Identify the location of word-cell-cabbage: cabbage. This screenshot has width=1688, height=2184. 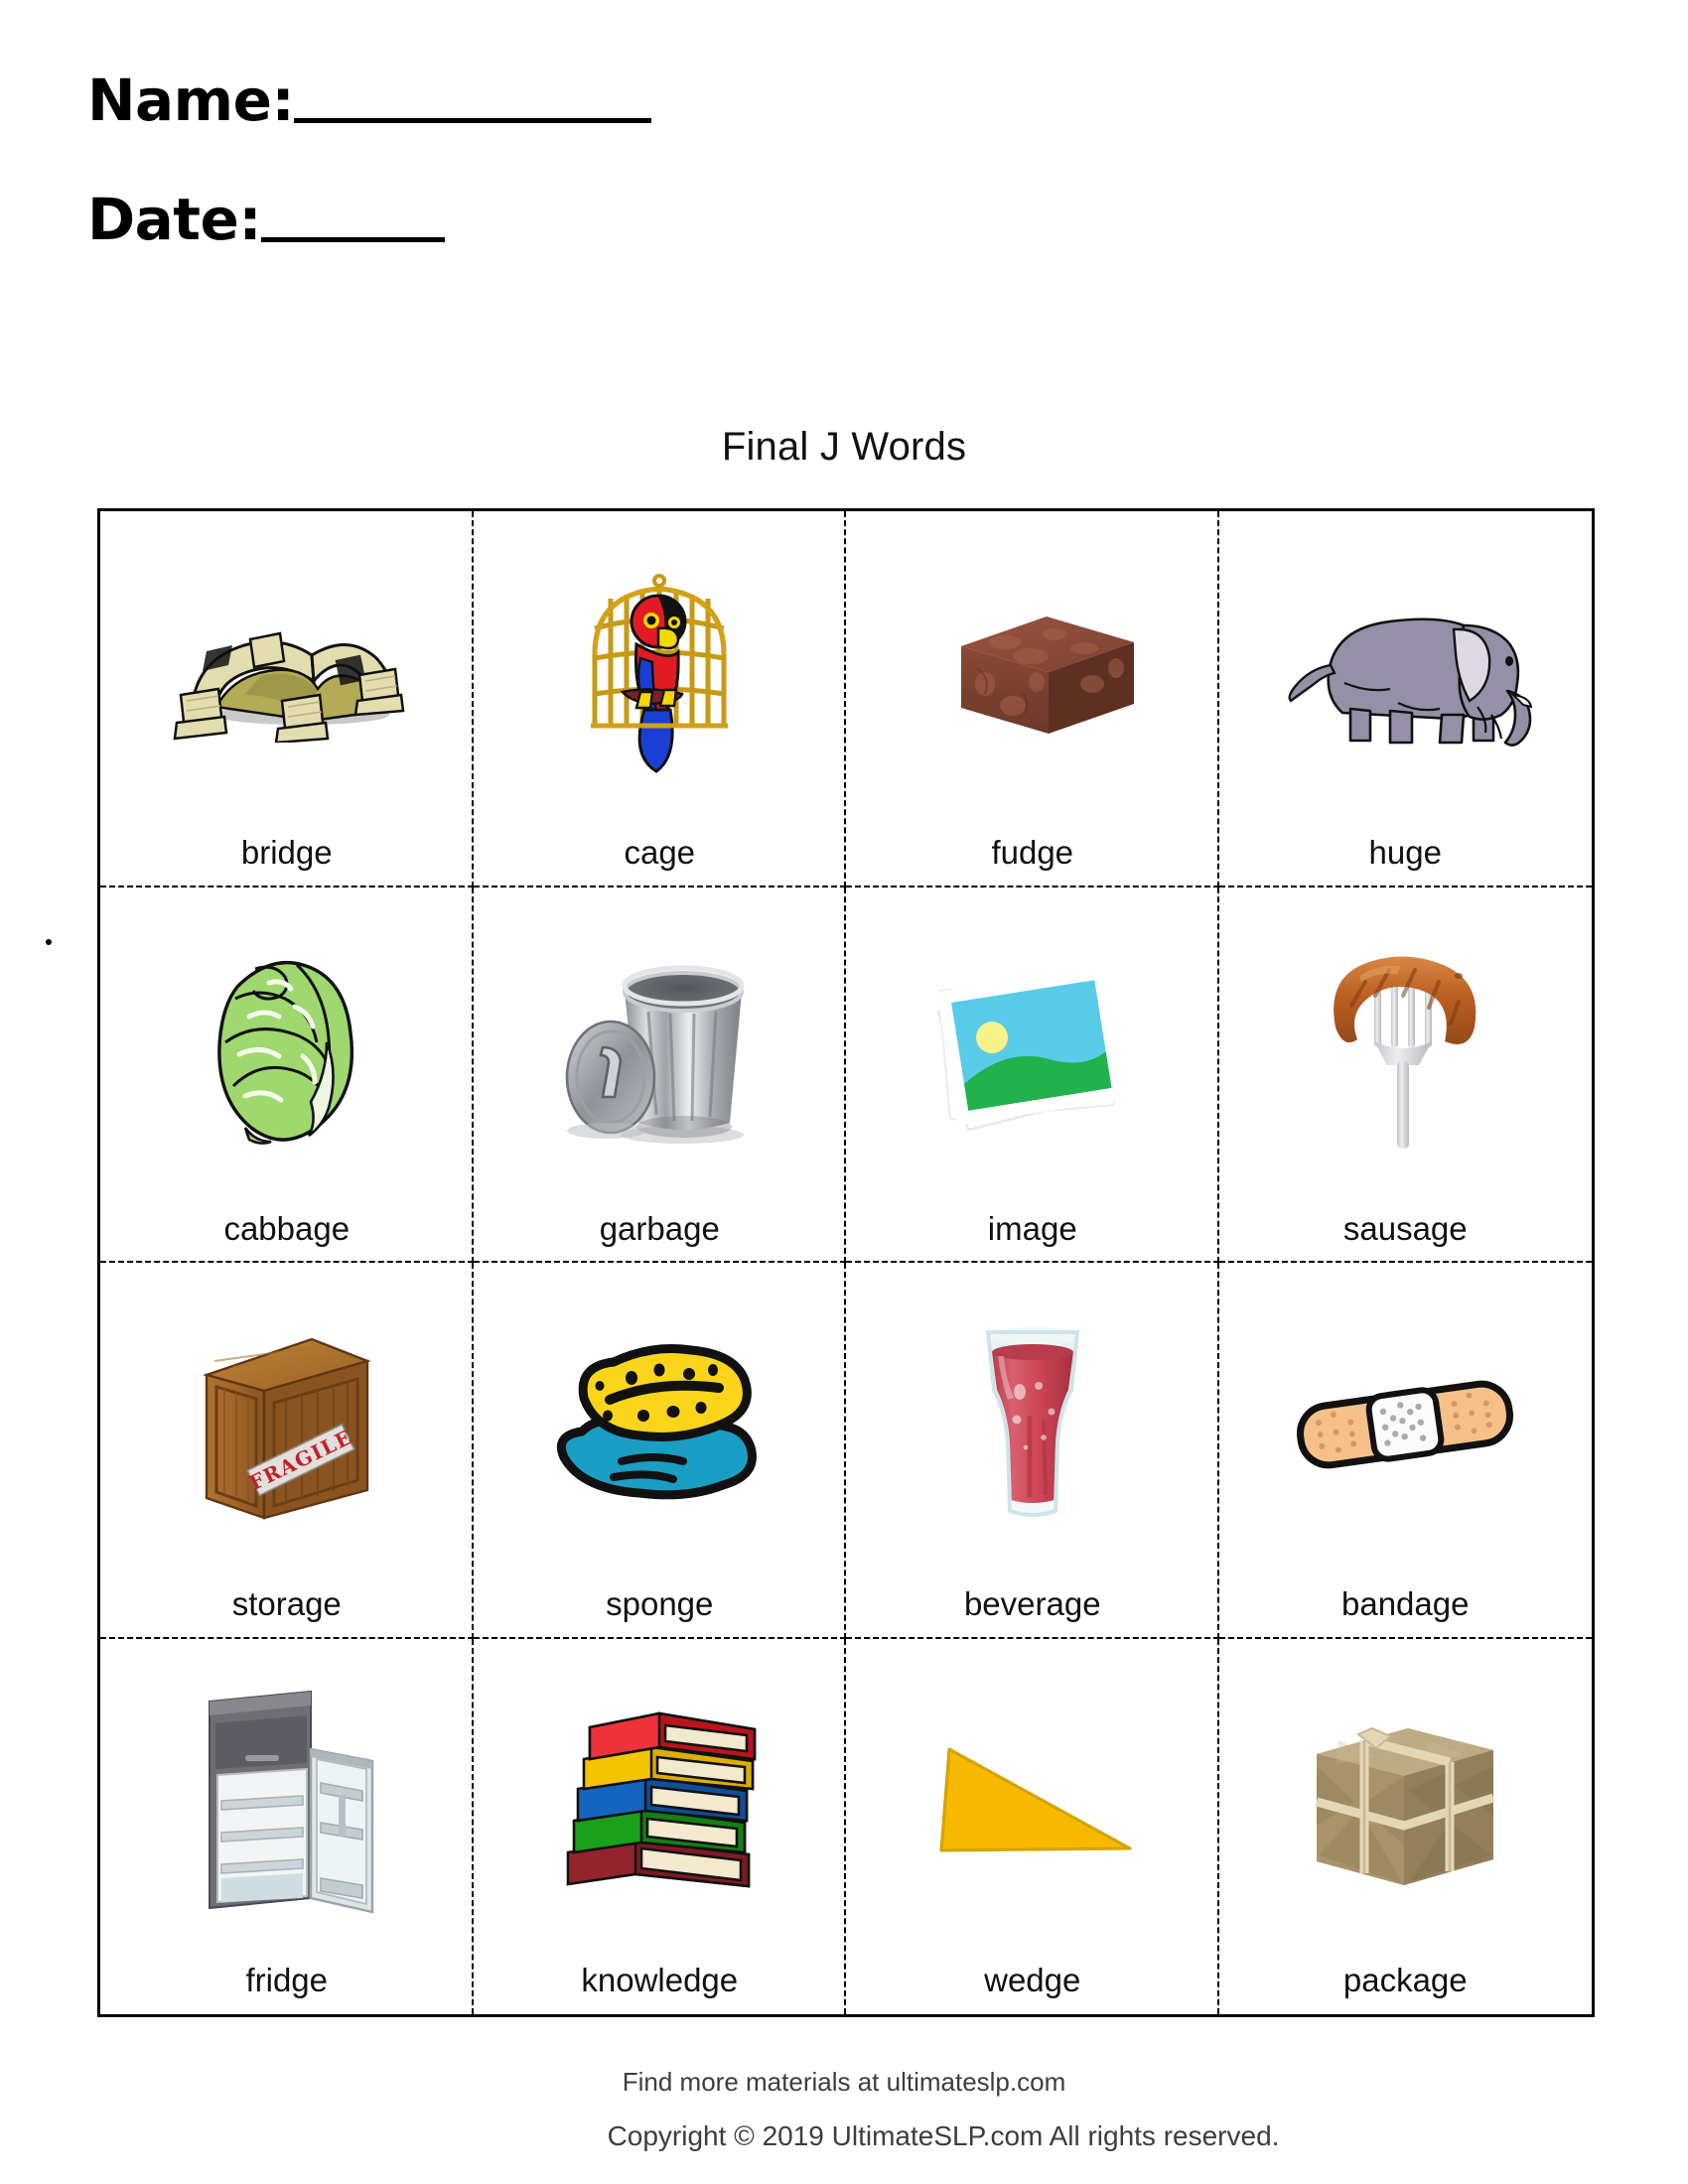
(287, 1075).